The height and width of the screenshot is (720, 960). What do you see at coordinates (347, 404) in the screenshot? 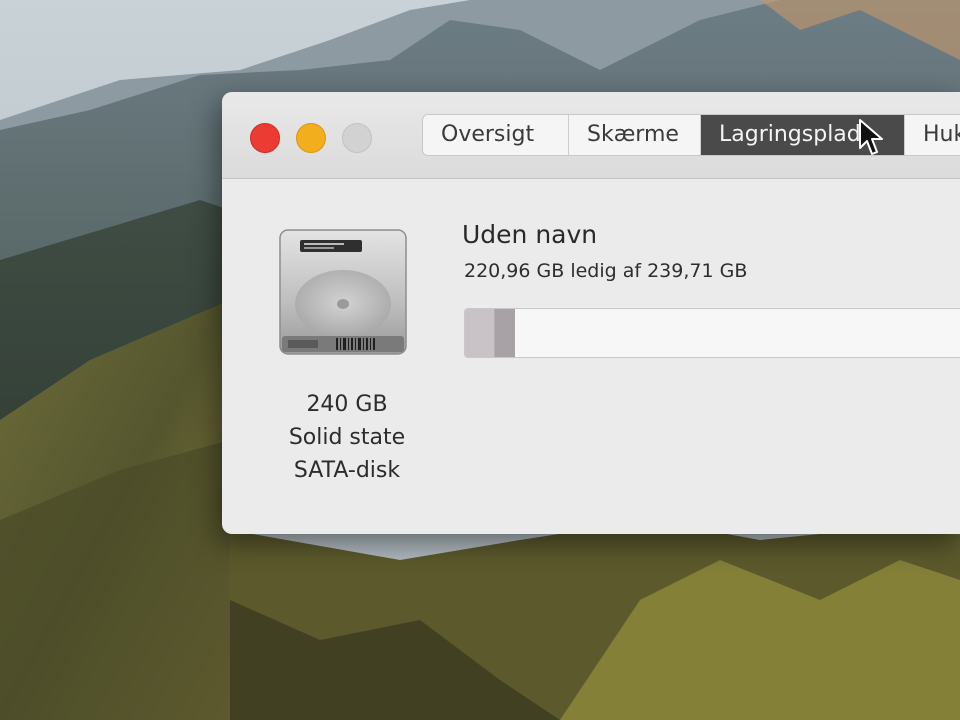
I see `disk-capacity: 240 GB` at bounding box center [347, 404].